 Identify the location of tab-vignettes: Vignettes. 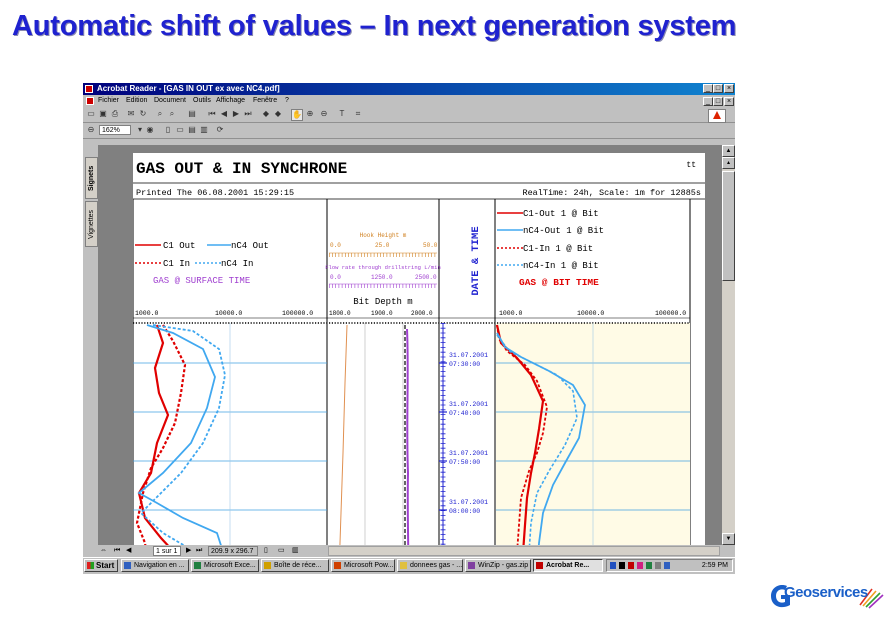
(91, 224).